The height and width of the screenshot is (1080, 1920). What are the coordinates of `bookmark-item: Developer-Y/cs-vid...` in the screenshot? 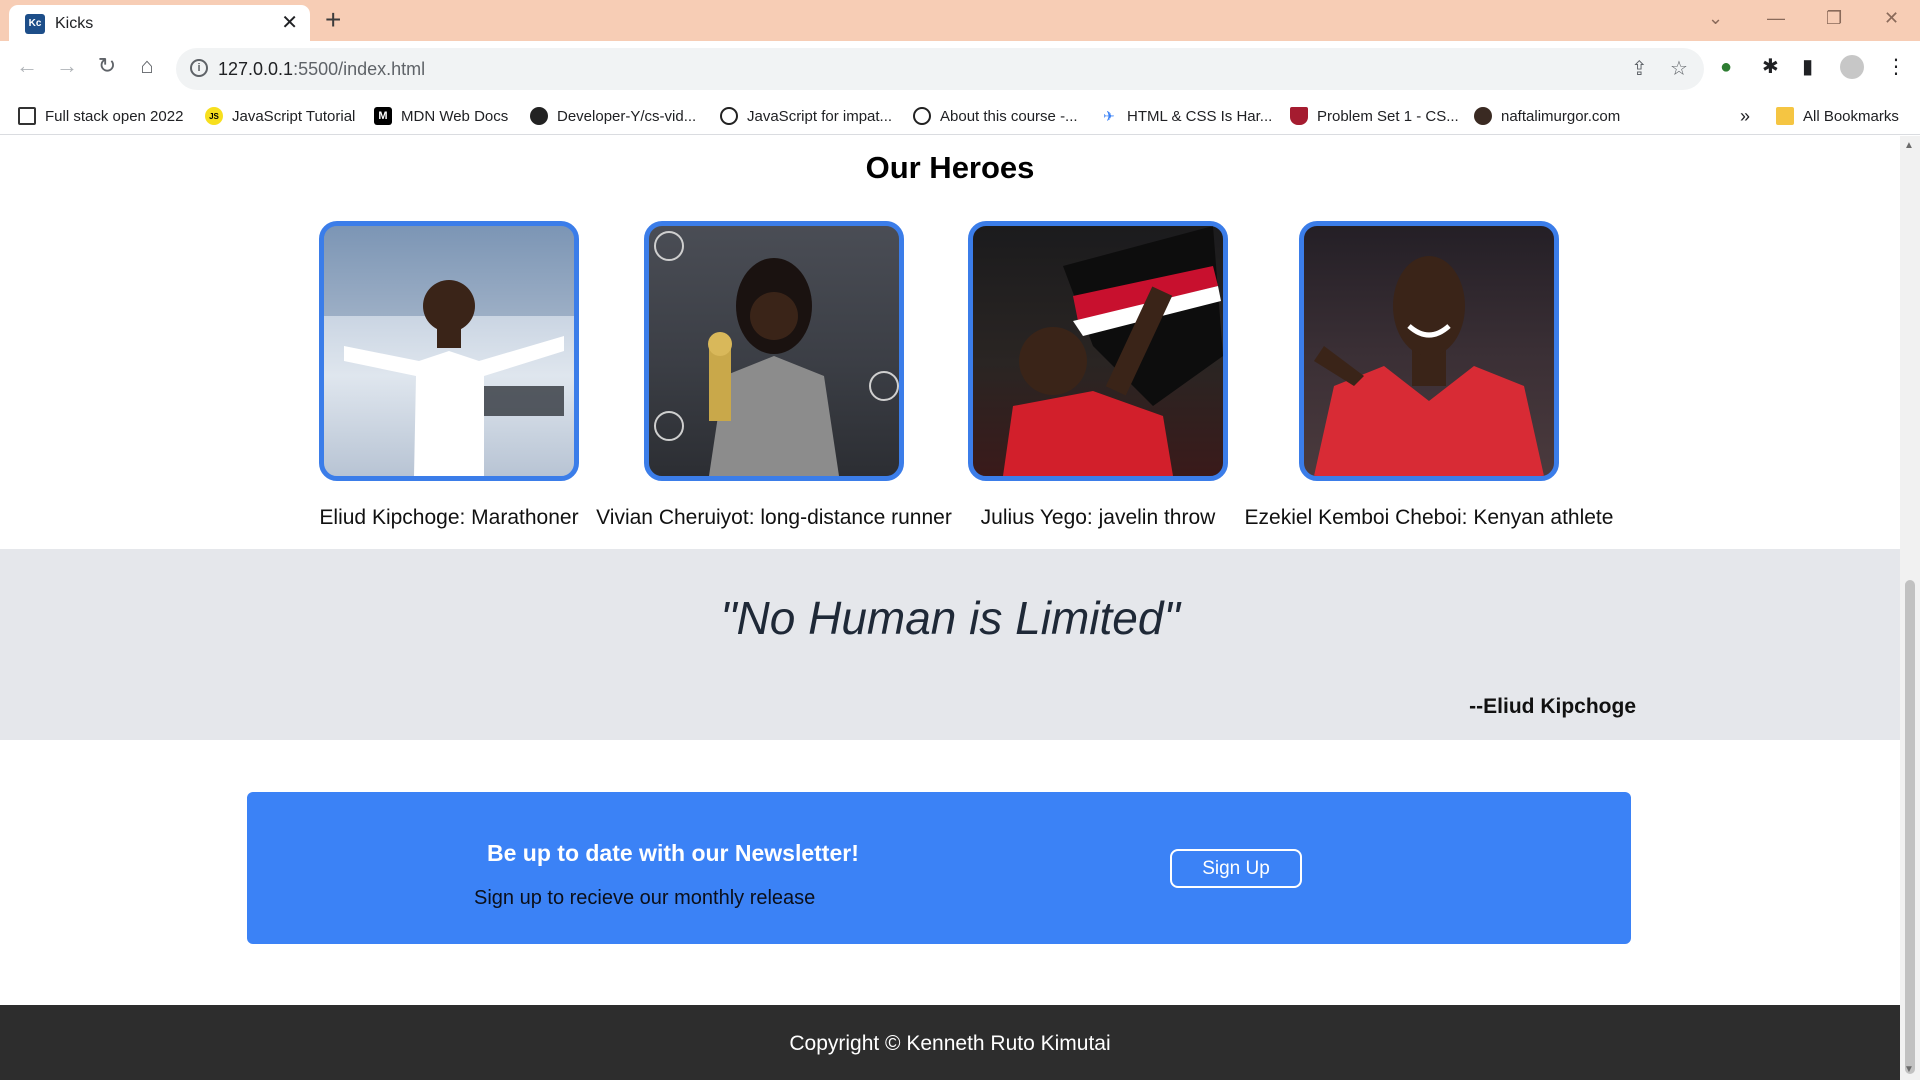 It's located at (613, 116).